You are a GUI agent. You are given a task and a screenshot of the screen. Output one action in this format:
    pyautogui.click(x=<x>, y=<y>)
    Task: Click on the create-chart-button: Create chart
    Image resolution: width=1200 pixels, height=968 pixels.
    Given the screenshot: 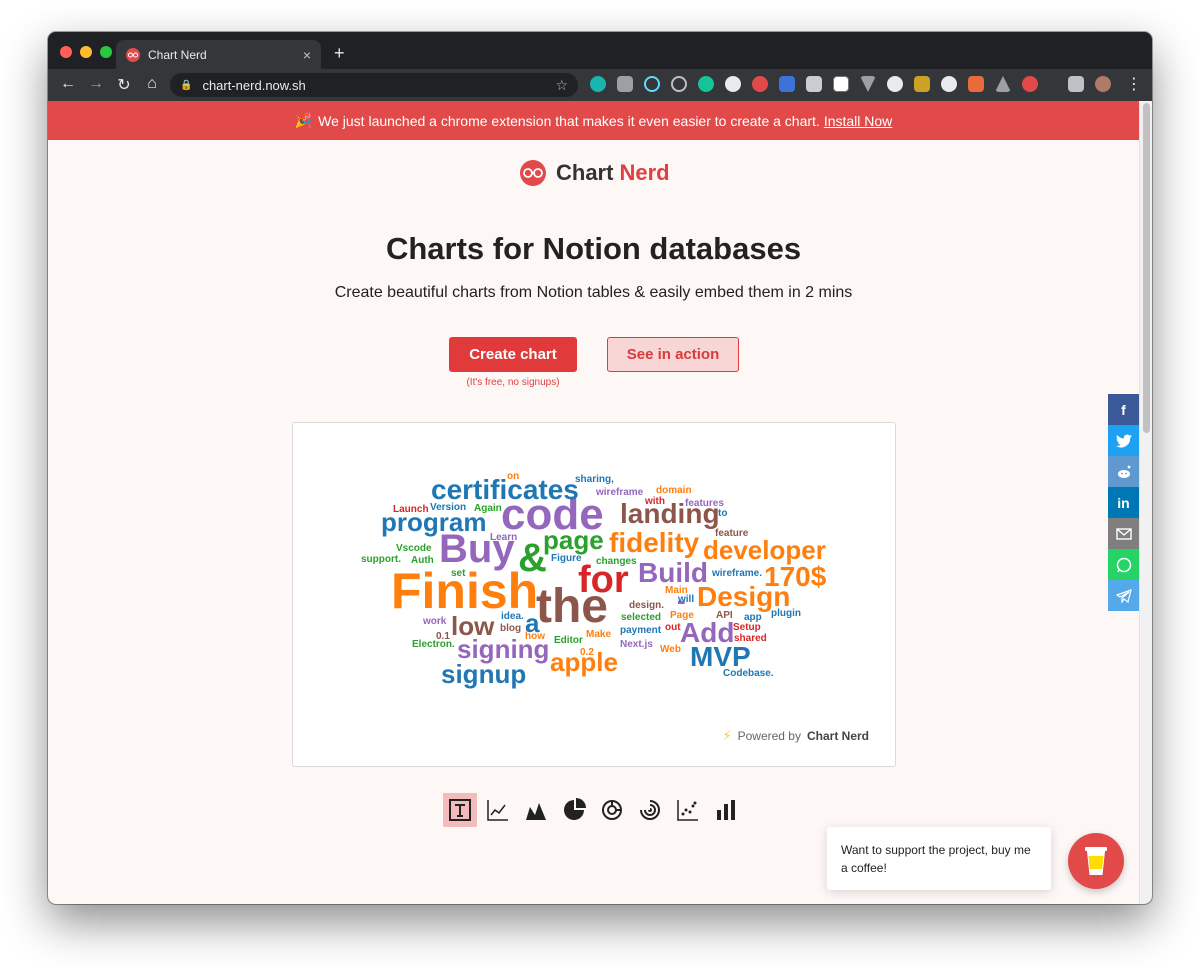 What is the action you would take?
    pyautogui.click(x=513, y=354)
    